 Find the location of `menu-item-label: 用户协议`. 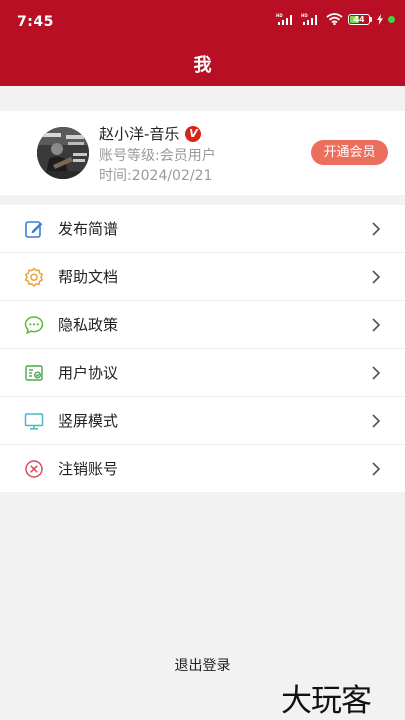

menu-item-label: 用户协议 is located at coordinates (88, 373).